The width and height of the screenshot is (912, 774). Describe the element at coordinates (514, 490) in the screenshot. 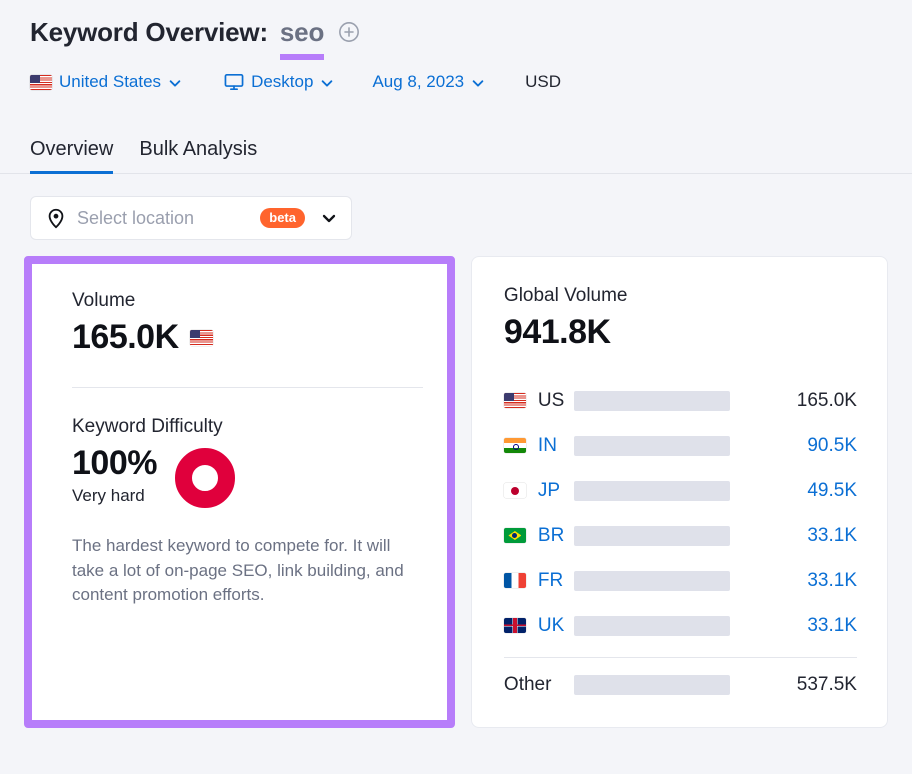

I see `jp-flag-icon` at that location.